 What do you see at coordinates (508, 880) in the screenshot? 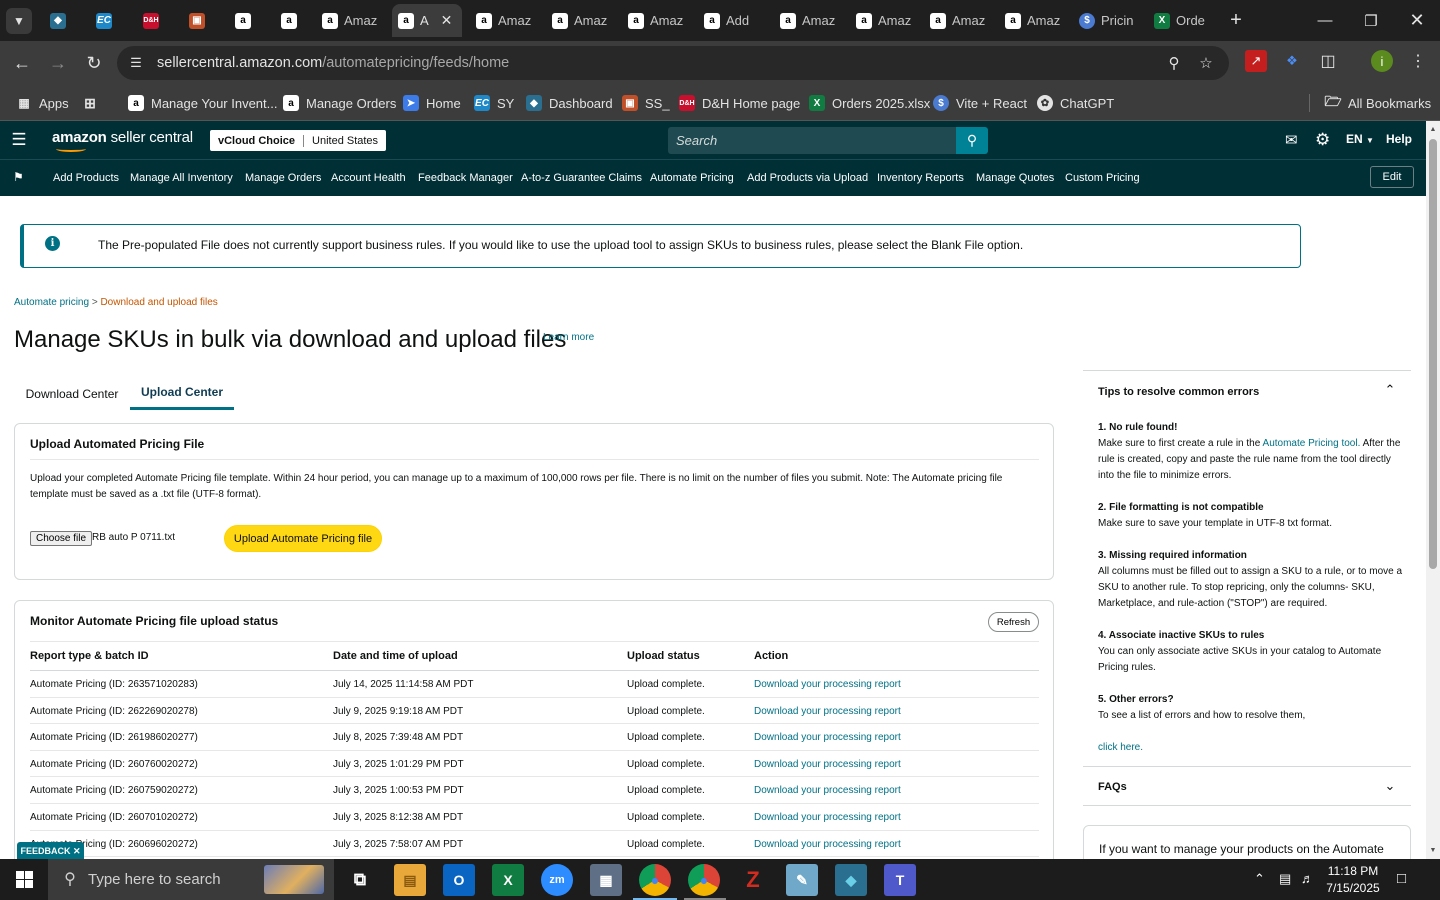
I see `excel-icon: X` at bounding box center [508, 880].